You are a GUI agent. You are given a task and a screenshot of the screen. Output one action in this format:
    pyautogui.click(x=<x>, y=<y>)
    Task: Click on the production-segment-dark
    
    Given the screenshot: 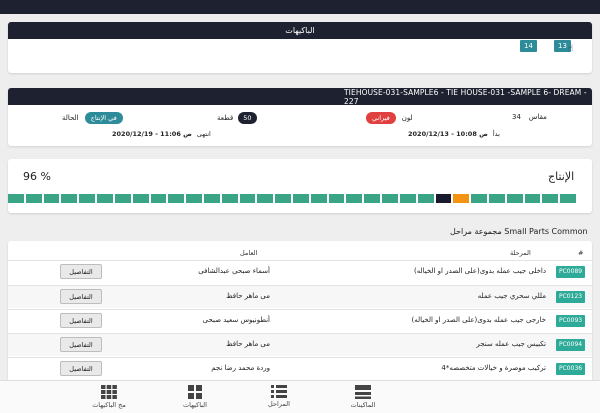 What is the action you would take?
    pyautogui.click(x=443, y=198)
    